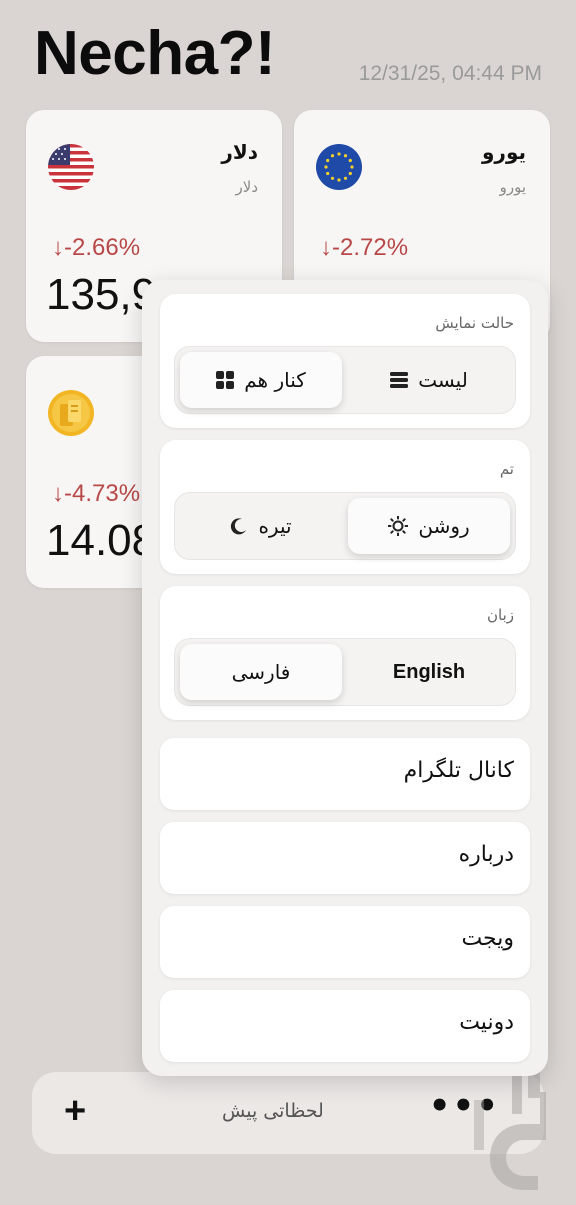 This screenshot has height=1205, width=576. Describe the element at coordinates (339, 167) in the screenshot. I see `eu-flag-icon` at that location.